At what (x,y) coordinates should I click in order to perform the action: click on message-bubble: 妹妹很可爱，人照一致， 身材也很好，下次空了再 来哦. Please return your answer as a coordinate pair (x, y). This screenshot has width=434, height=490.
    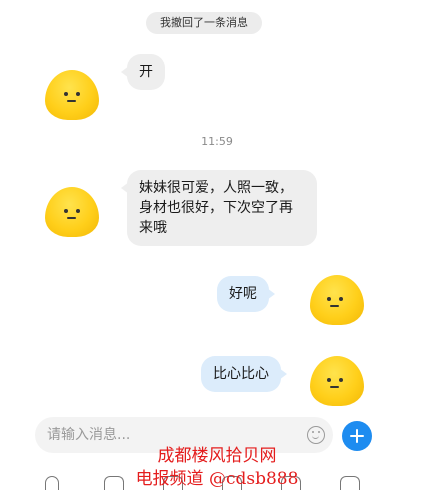
    Looking at the image, I should click on (219, 208).